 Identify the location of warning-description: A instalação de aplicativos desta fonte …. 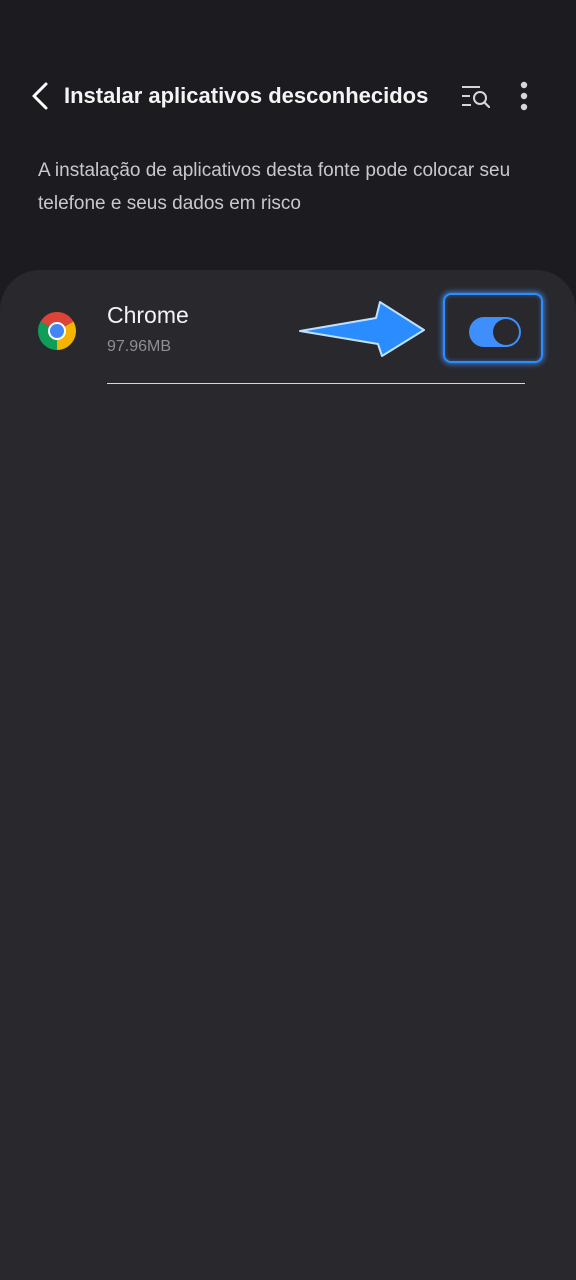
(274, 187).